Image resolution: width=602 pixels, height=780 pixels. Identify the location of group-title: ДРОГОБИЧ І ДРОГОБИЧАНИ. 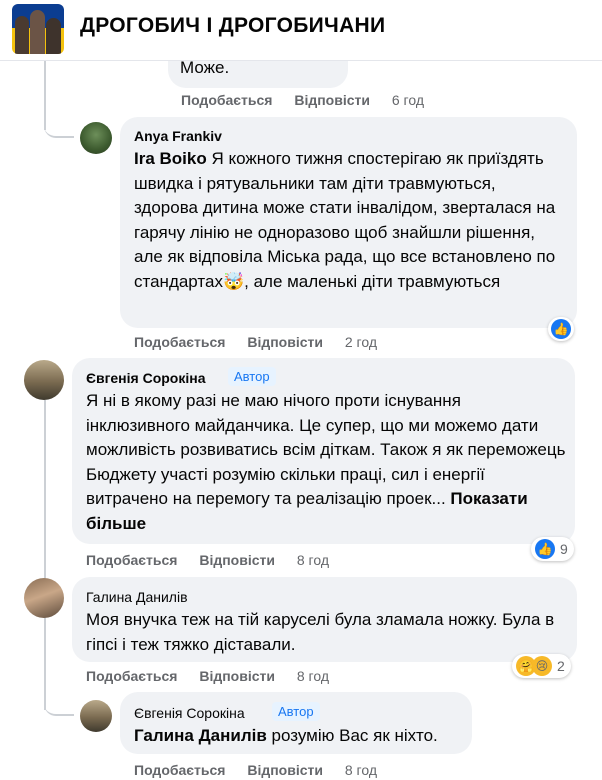
(232, 26).